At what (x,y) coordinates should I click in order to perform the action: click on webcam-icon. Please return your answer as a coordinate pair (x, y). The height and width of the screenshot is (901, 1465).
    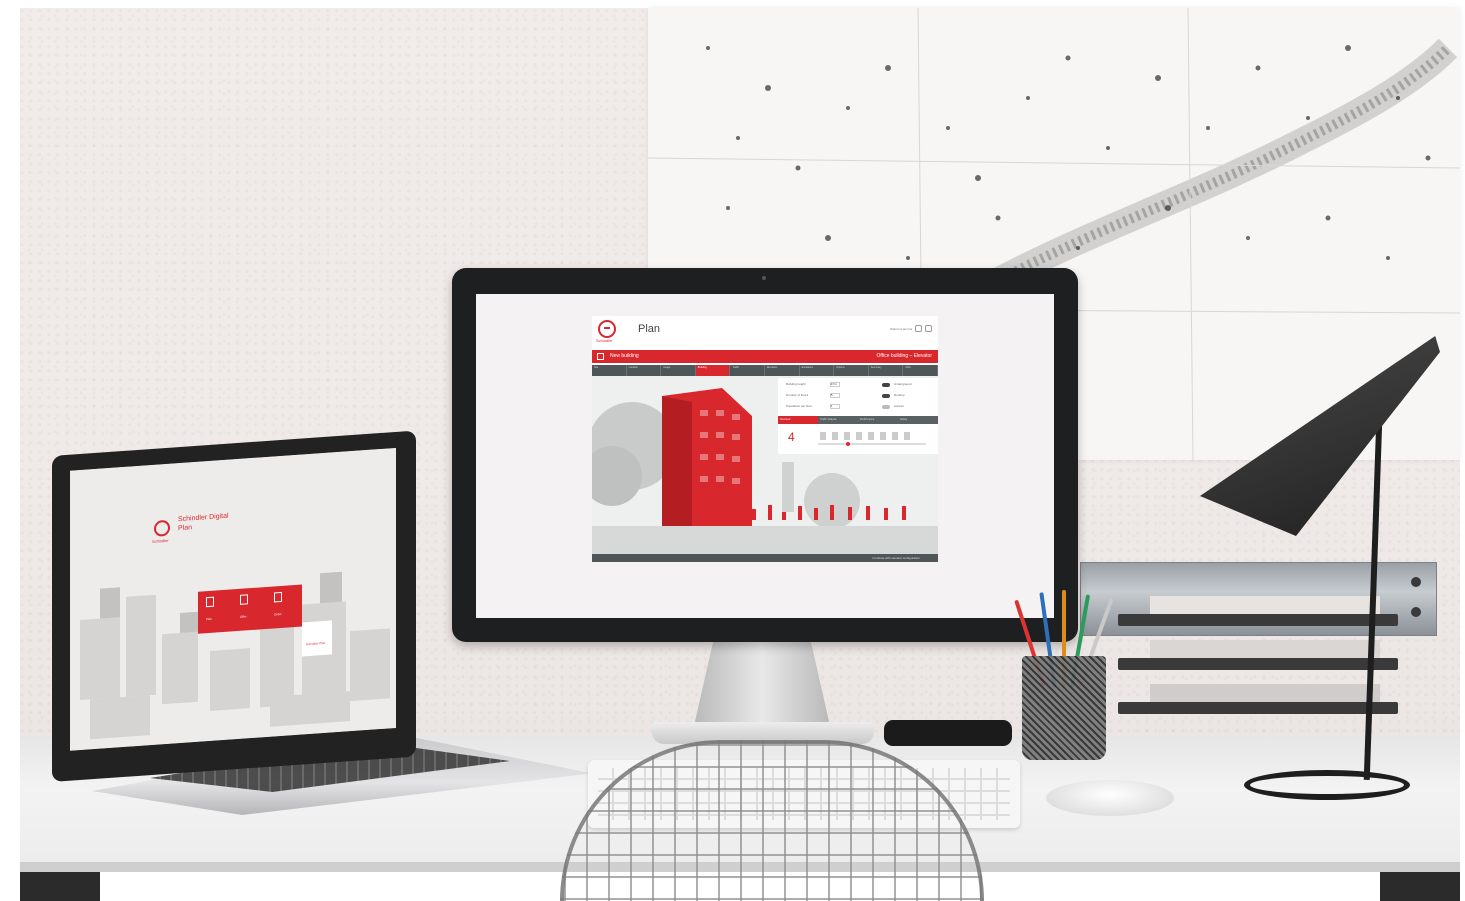
    Looking at the image, I should click on (764, 278).